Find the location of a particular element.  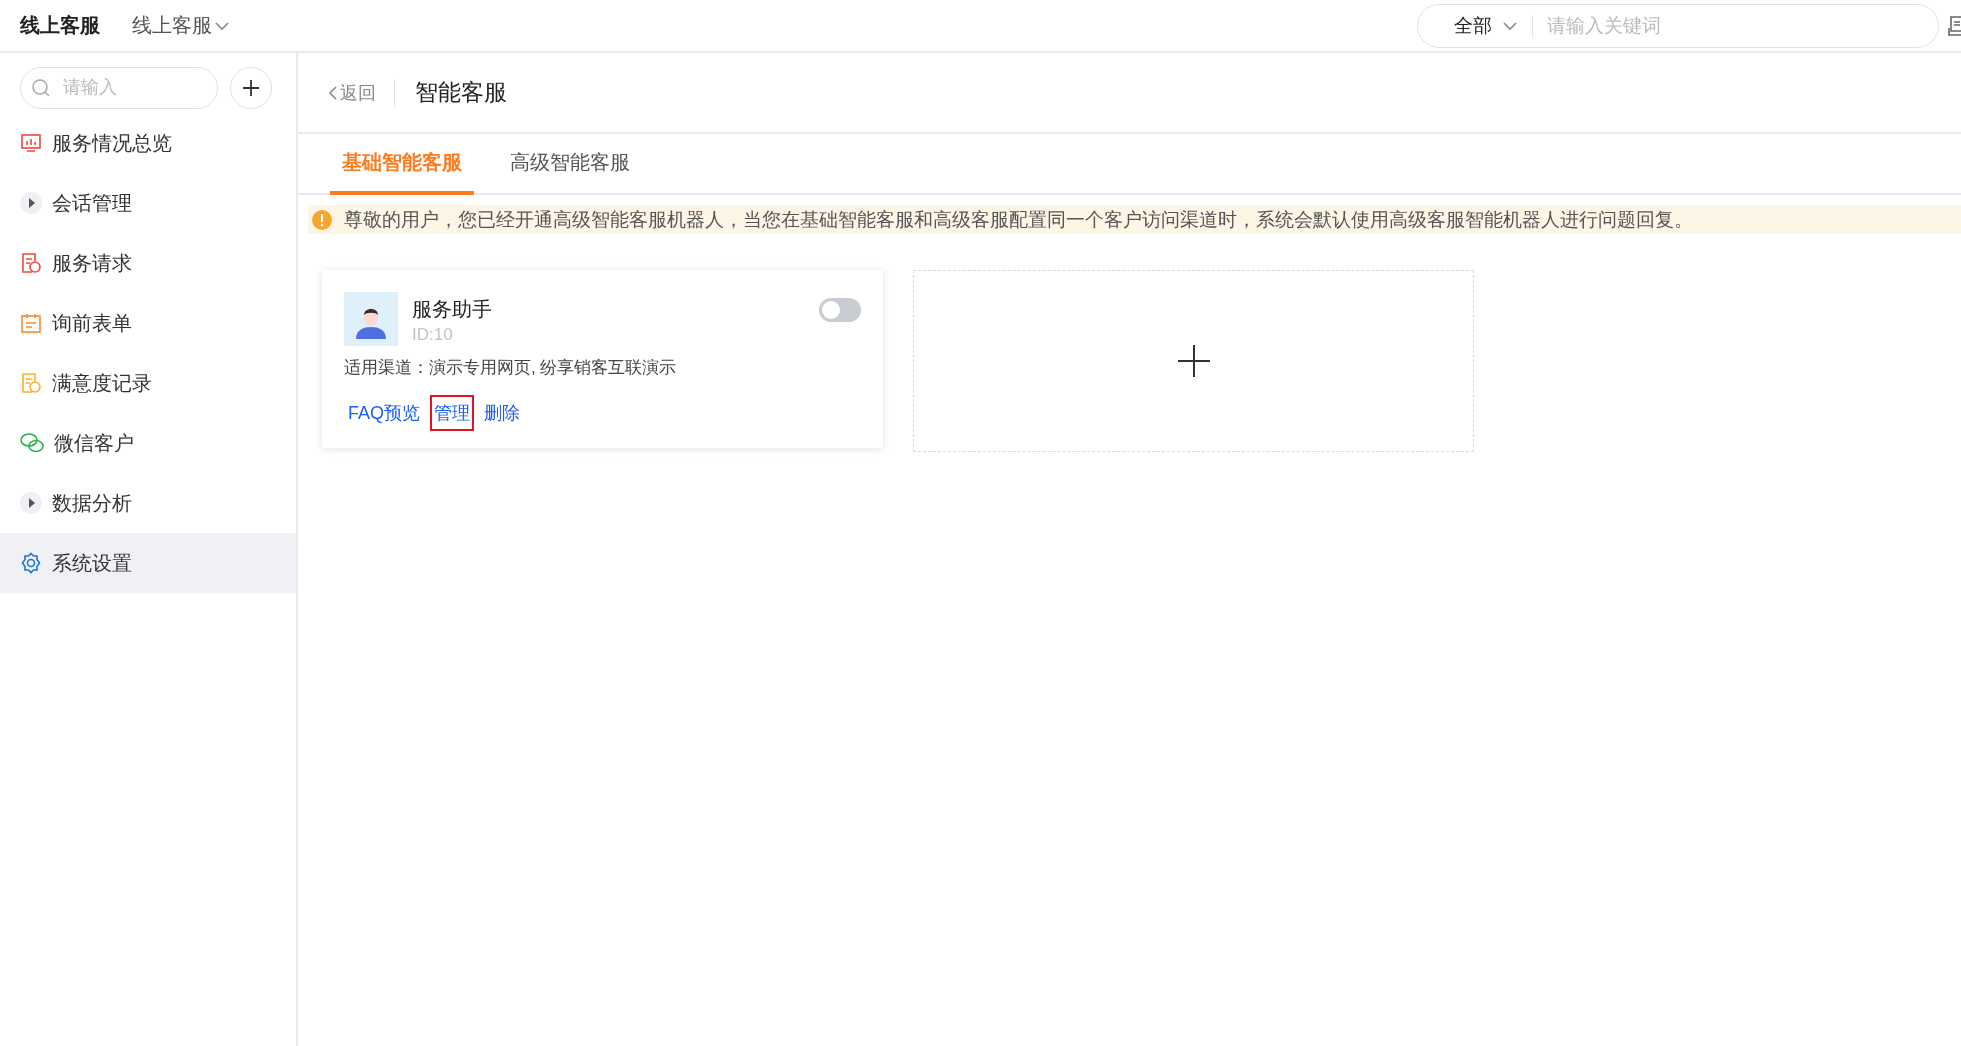

chat-icon is located at coordinates (32, 443).